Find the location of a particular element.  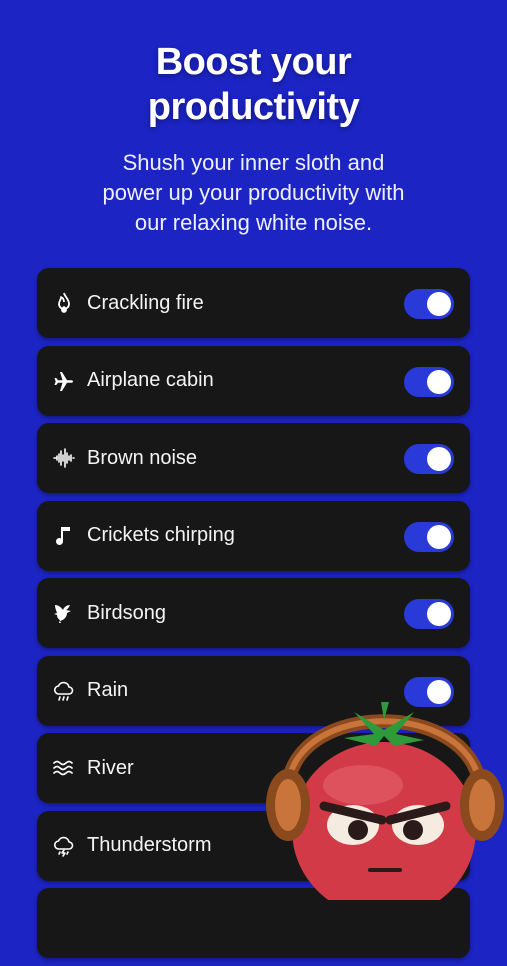

subtitle-line-2: power up your productivity with is located at coordinates (253, 192).